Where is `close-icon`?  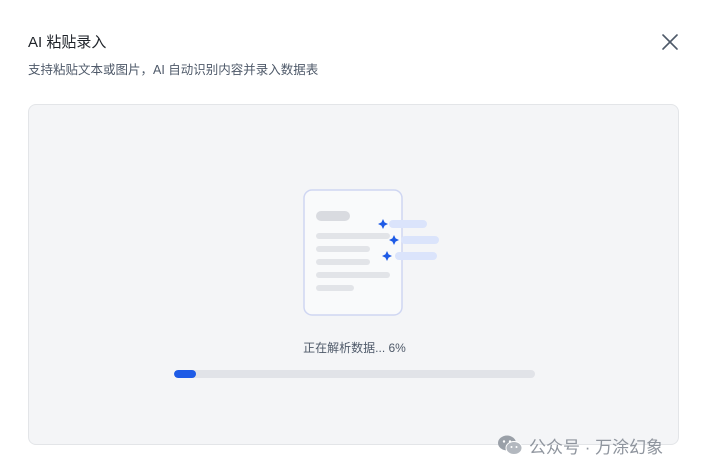 close-icon is located at coordinates (670, 42).